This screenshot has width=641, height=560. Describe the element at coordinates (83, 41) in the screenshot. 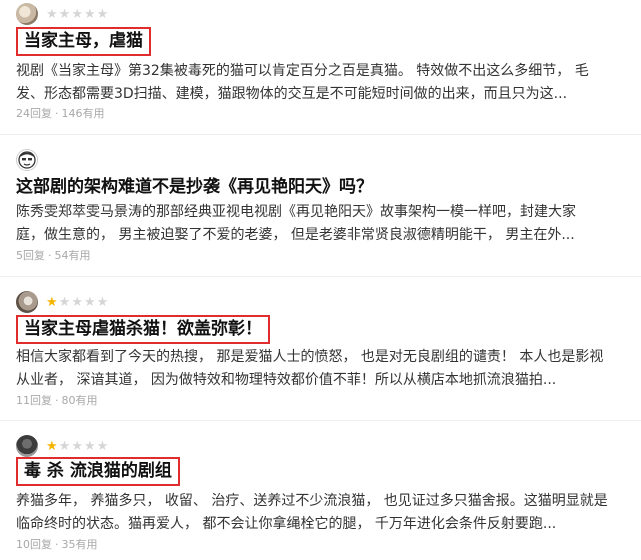

I see `review-title: 当家主母，虐猫` at that location.